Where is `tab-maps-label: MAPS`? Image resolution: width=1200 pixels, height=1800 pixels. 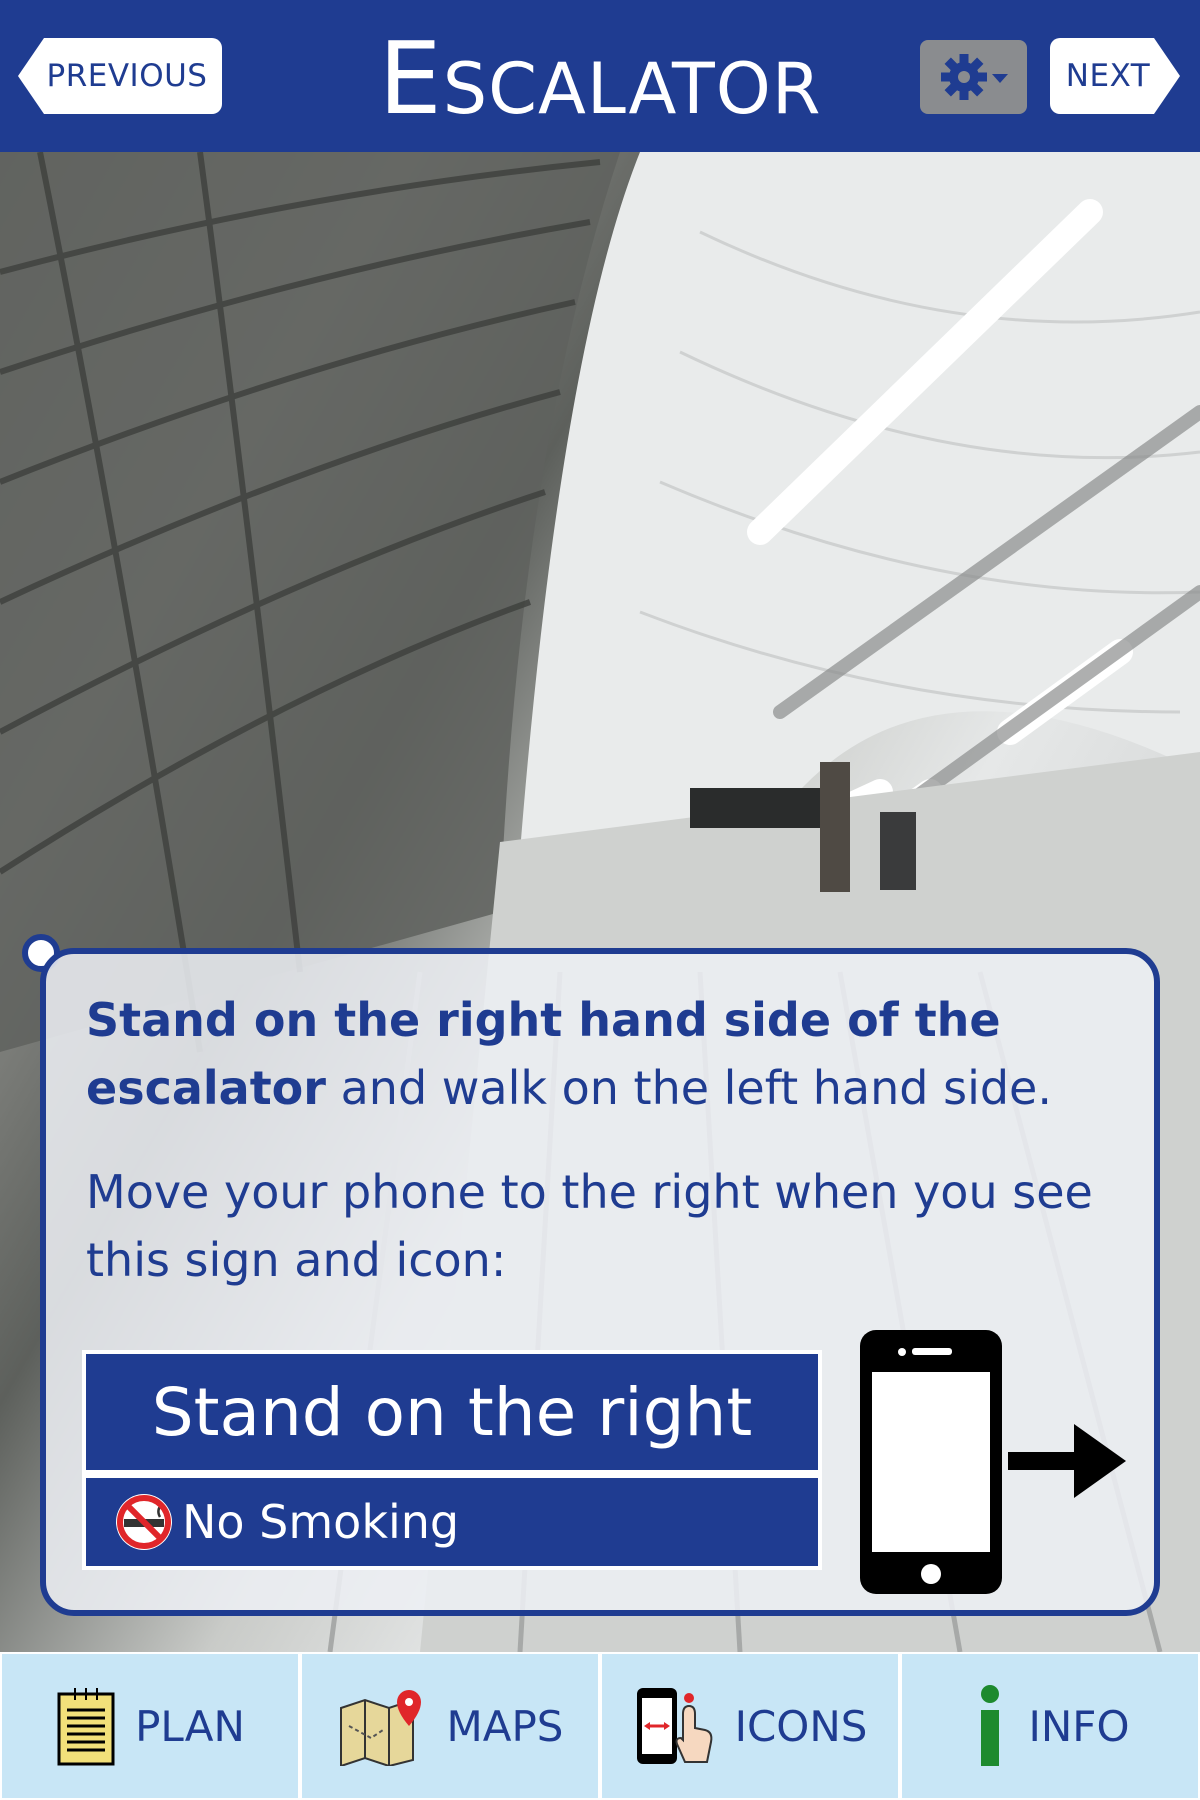
tab-maps-label: MAPS is located at coordinates (505, 1726).